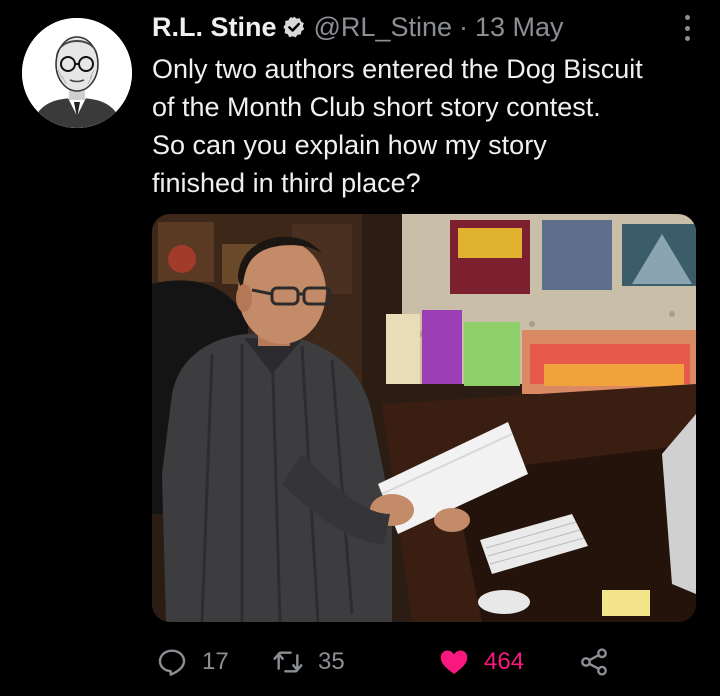 The image size is (720, 696). Describe the element at coordinates (397, 69) in the screenshot. I see `tweet-text-line: Only two authors entered the Dog Biscuit` at that location.